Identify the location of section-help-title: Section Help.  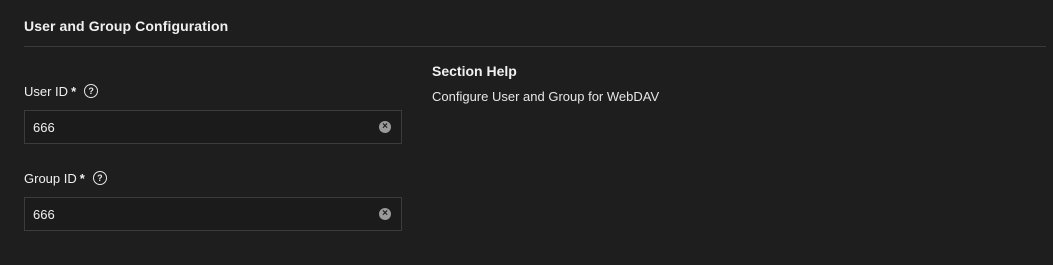
(474, 71).